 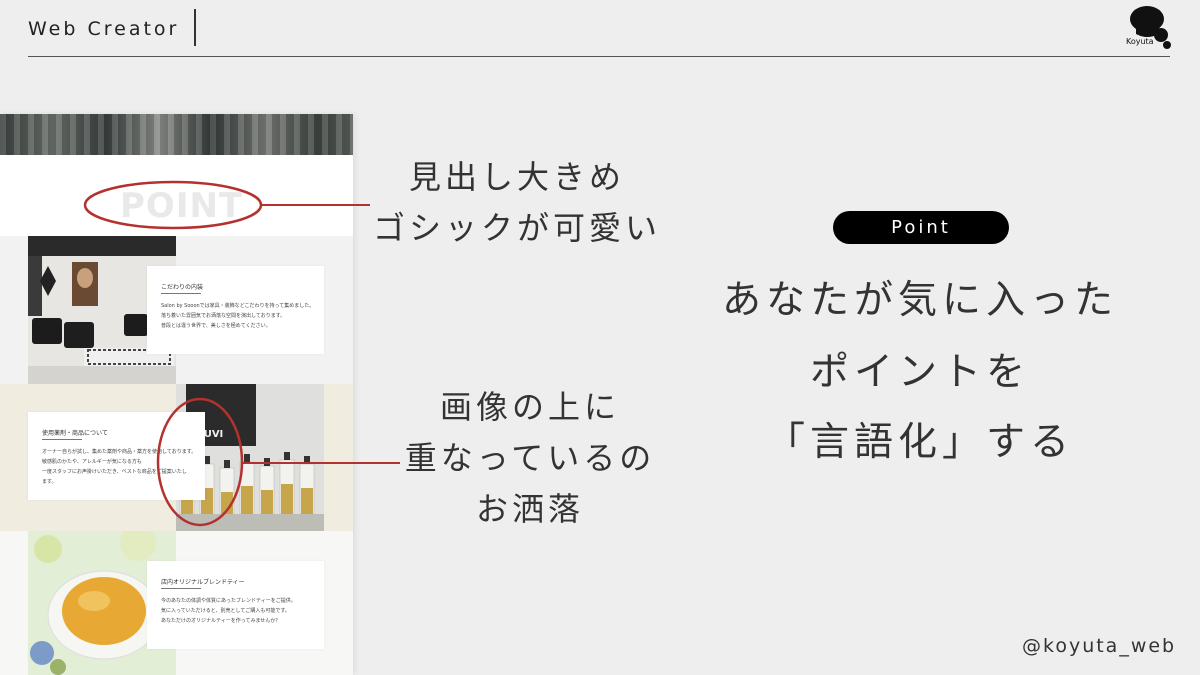 I want to click on annotation-line: 重なっているの, so click(x=530, y=458).